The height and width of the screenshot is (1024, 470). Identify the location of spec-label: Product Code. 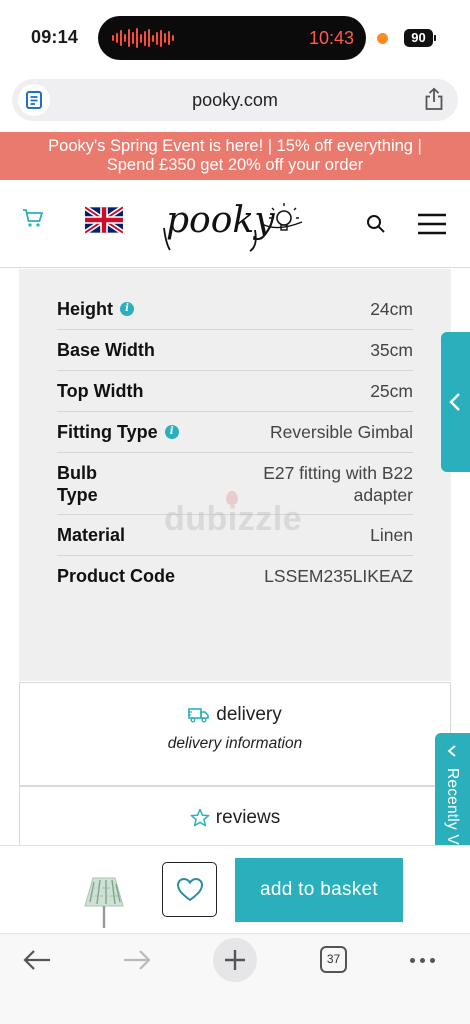
(116, 576).